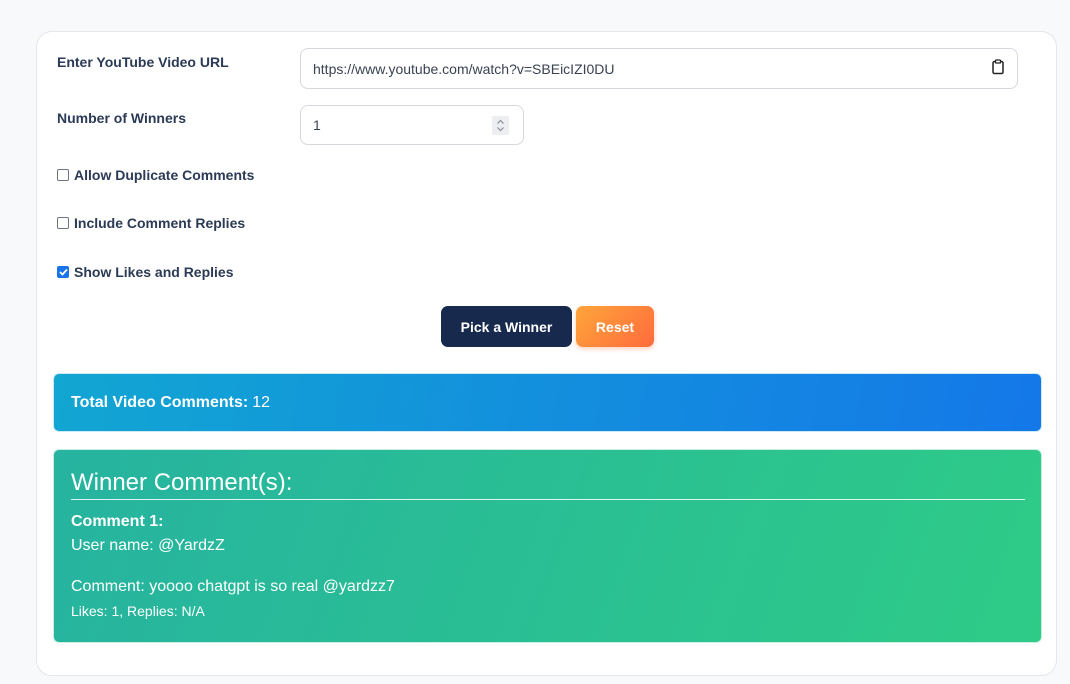  What do you see at coordinates (117, 521) in the screenshot?
I see `comment-heading: Comment 1:` at bounding box center [117, 521].